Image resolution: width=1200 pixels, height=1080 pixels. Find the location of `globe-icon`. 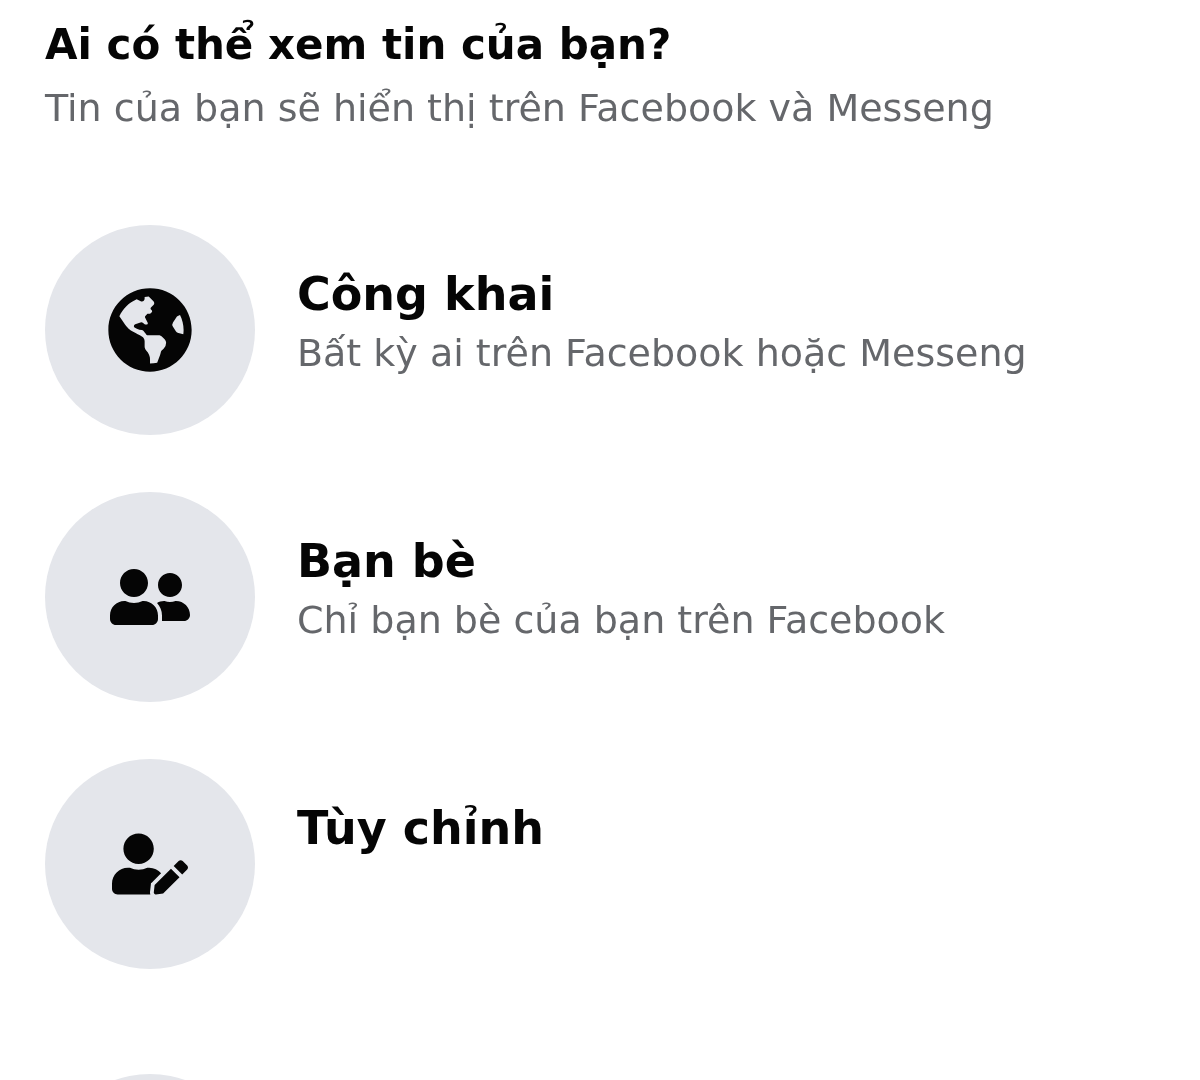

globe-icon is located at coordinates (150, 330).